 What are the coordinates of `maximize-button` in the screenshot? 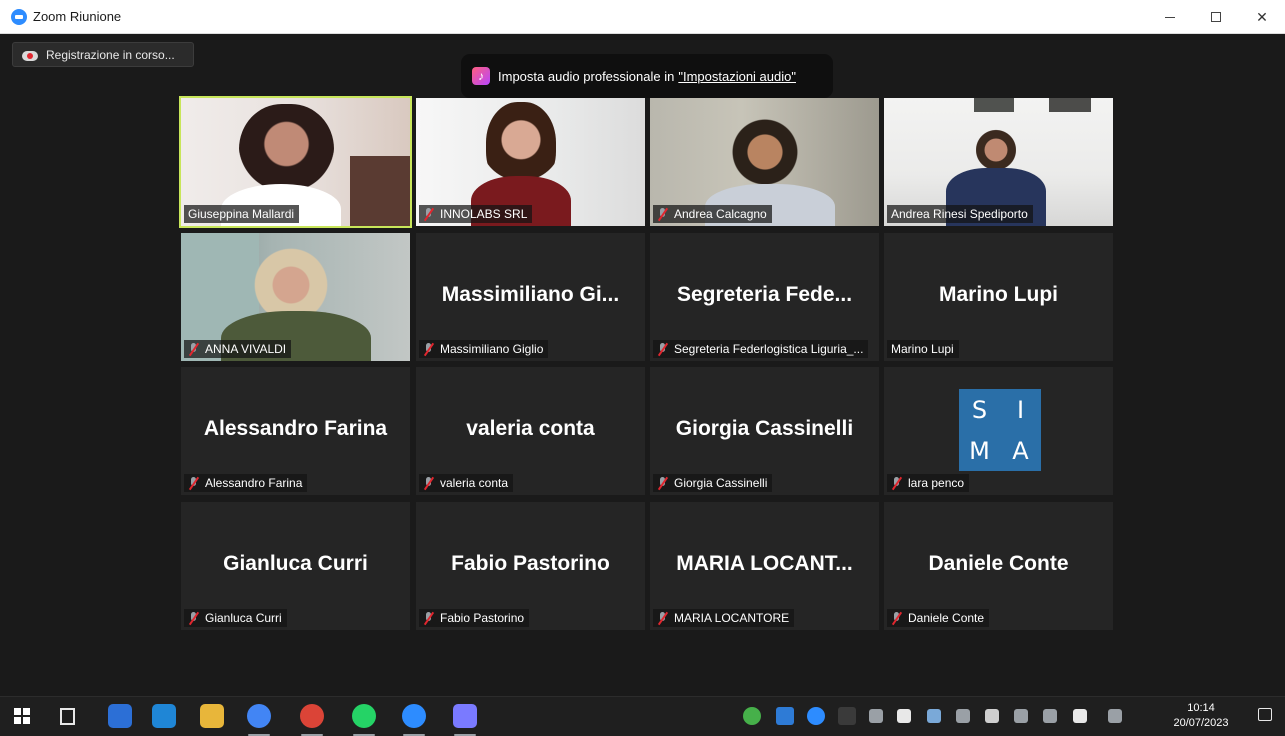 It's located at (1216, 17).